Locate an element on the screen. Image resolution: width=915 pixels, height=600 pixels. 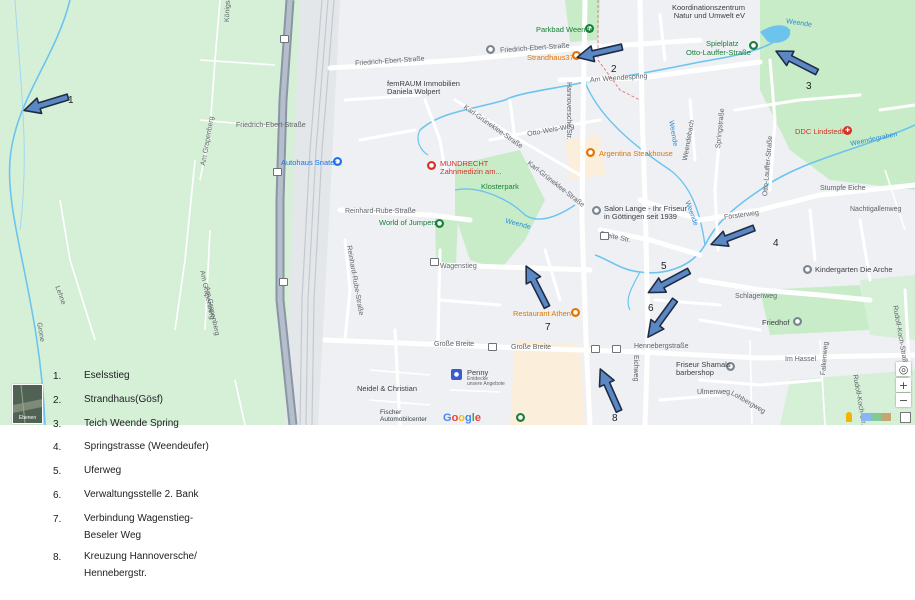
layers-label: Ebenen is located at coordinates (27, 418).